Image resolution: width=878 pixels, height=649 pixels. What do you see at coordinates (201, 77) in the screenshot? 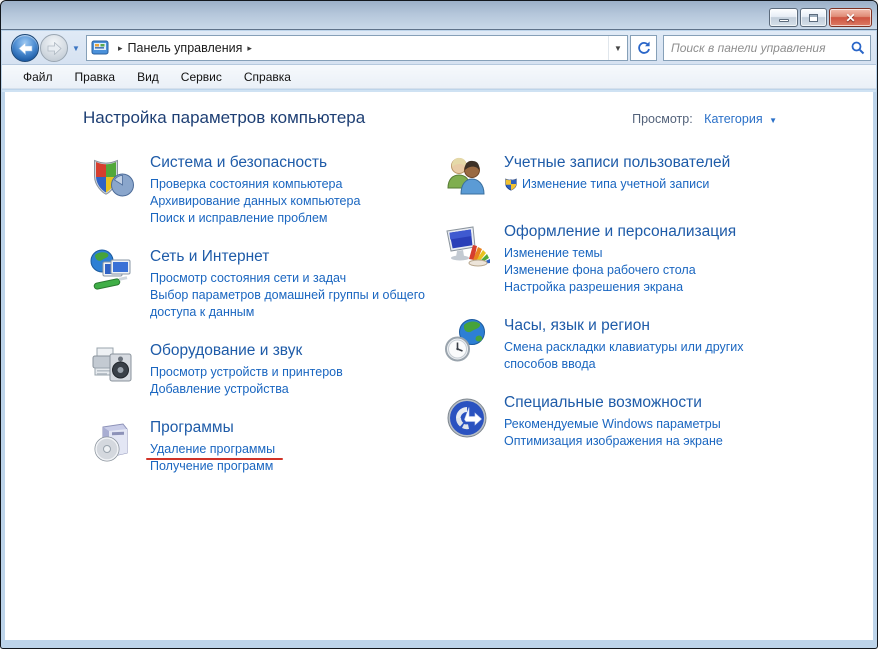
I see `menu-item: Сервис` at bounding box center [201, 77].